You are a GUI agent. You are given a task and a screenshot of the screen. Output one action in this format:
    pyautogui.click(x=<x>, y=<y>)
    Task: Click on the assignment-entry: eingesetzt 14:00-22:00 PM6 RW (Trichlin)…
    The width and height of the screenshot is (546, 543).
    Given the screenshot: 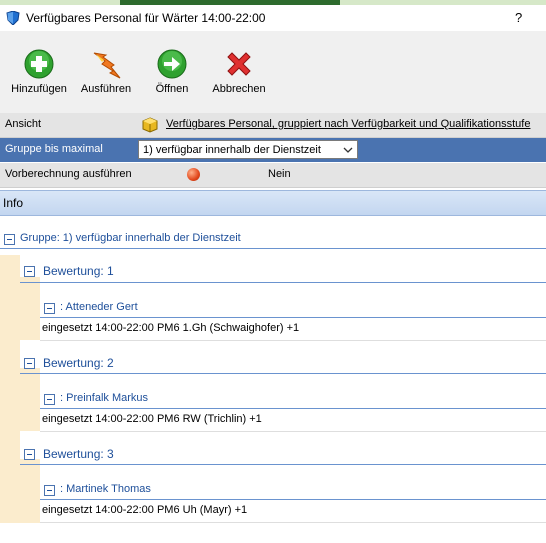 What is the action you would take?
    pyautogui.click(x=152, y=419)
    